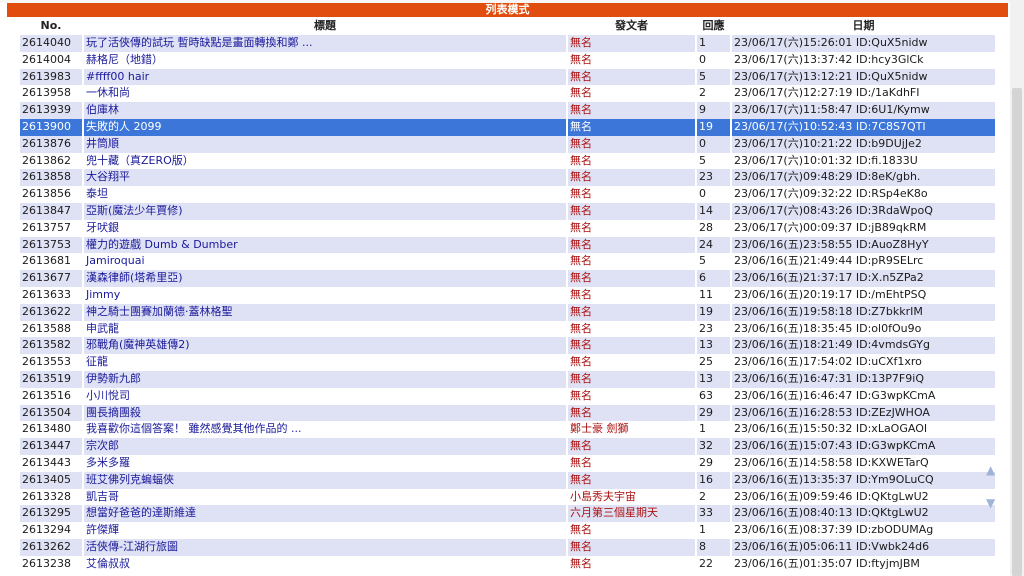  What do you see at coordinates (325, 245) in the screenshot?
I see `post-title-link: 權力的遊戲 Dumb & Dumber` at bounding box center [325, 245].